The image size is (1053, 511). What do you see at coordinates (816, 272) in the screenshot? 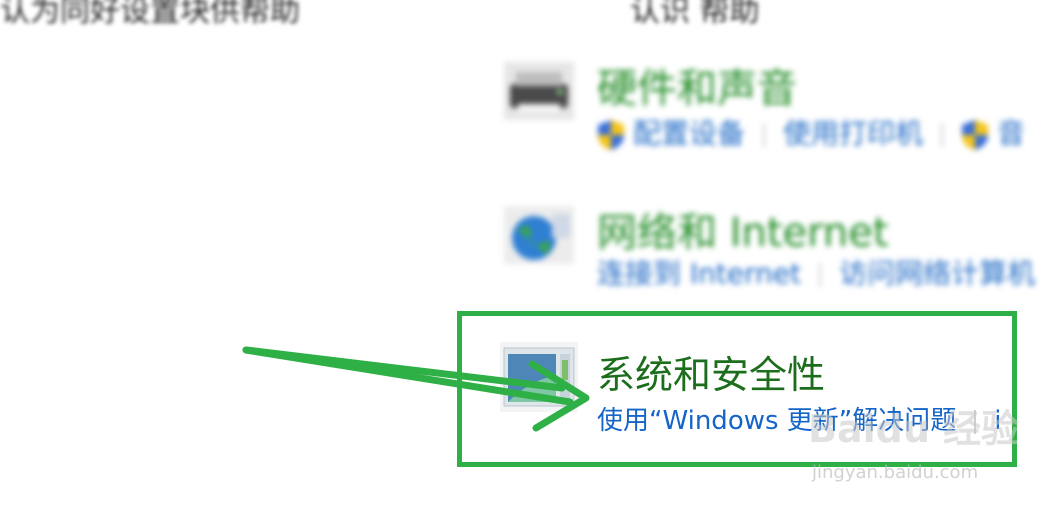
I see `category-links-network: 连接到 Internet 访问网络计算机` at bounding box center [816, 272].